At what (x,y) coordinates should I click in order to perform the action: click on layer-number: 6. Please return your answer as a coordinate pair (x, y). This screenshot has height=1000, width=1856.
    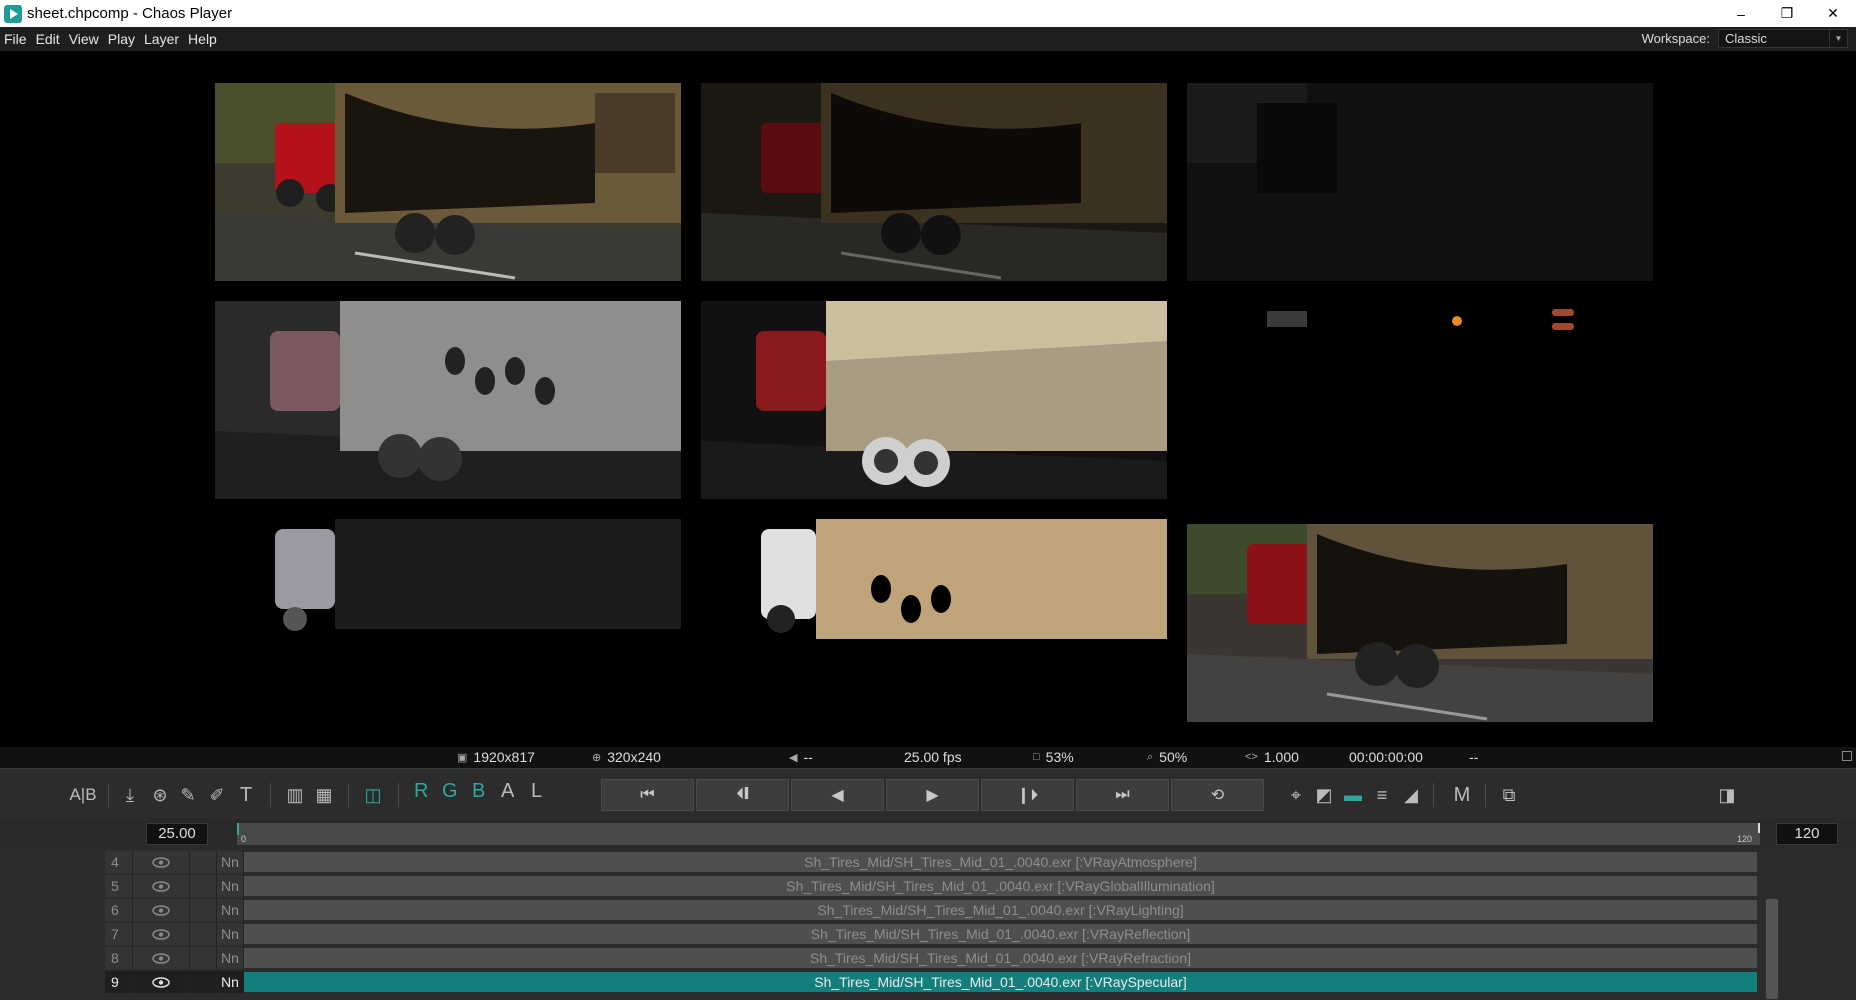
    Looking at the image, I should click on (119, 910).